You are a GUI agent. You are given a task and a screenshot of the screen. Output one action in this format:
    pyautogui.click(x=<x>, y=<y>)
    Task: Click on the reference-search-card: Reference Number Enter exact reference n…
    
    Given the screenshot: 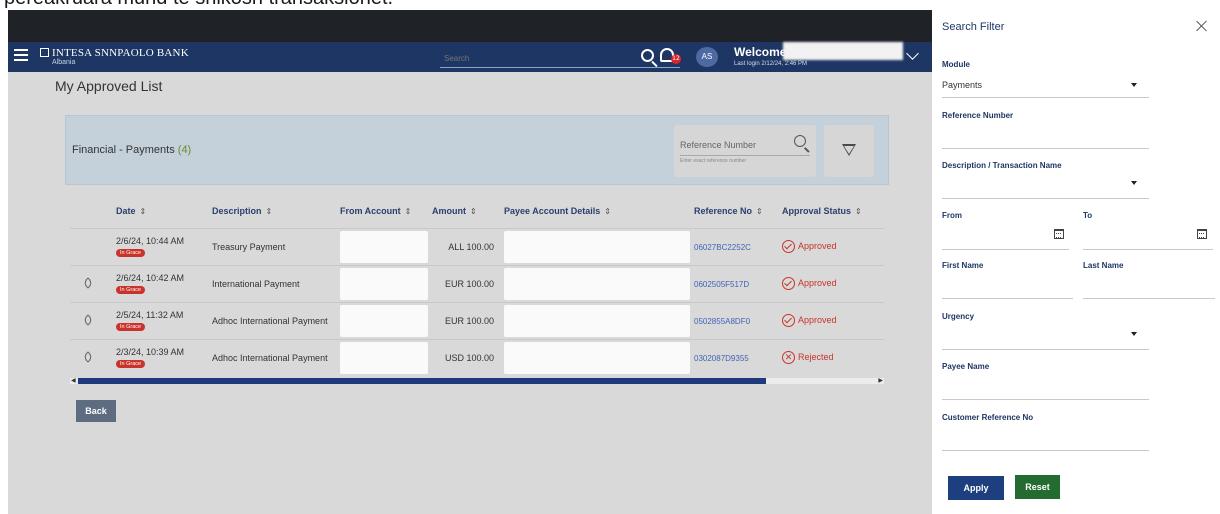 What is the action you would take?
    pyautogui.click(x=745, y=151)
    